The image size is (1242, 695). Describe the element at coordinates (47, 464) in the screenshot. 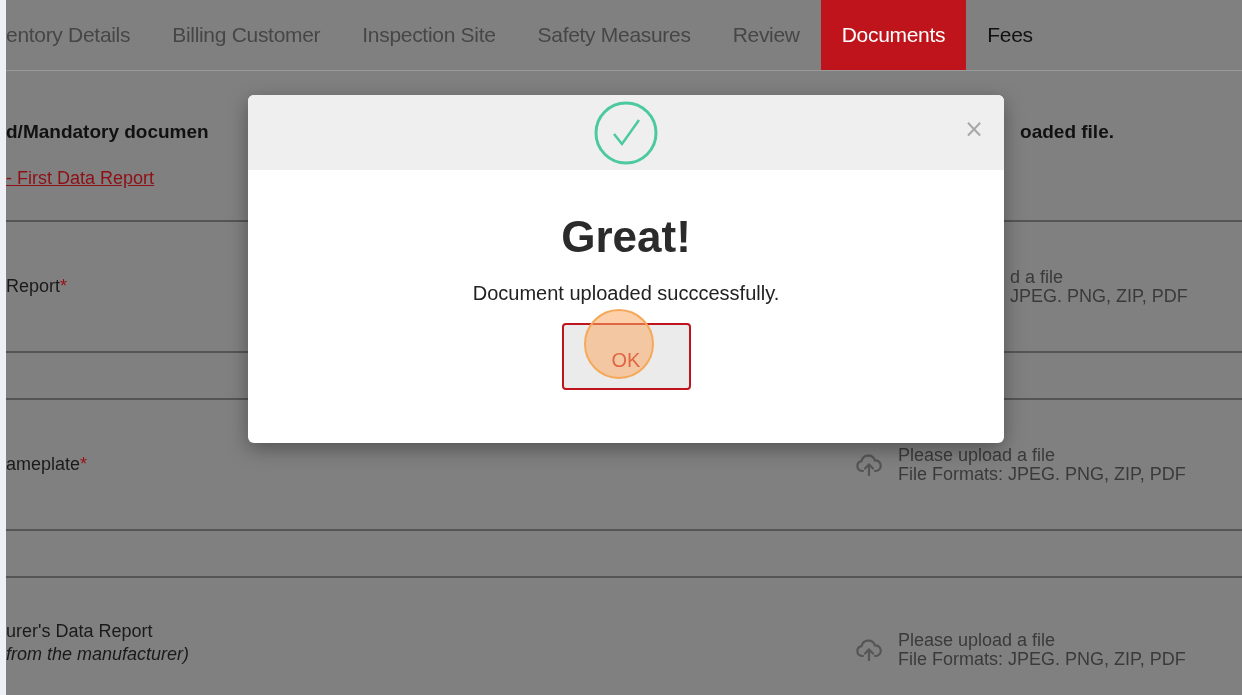

I see `document-label: ameplate*` at that location.